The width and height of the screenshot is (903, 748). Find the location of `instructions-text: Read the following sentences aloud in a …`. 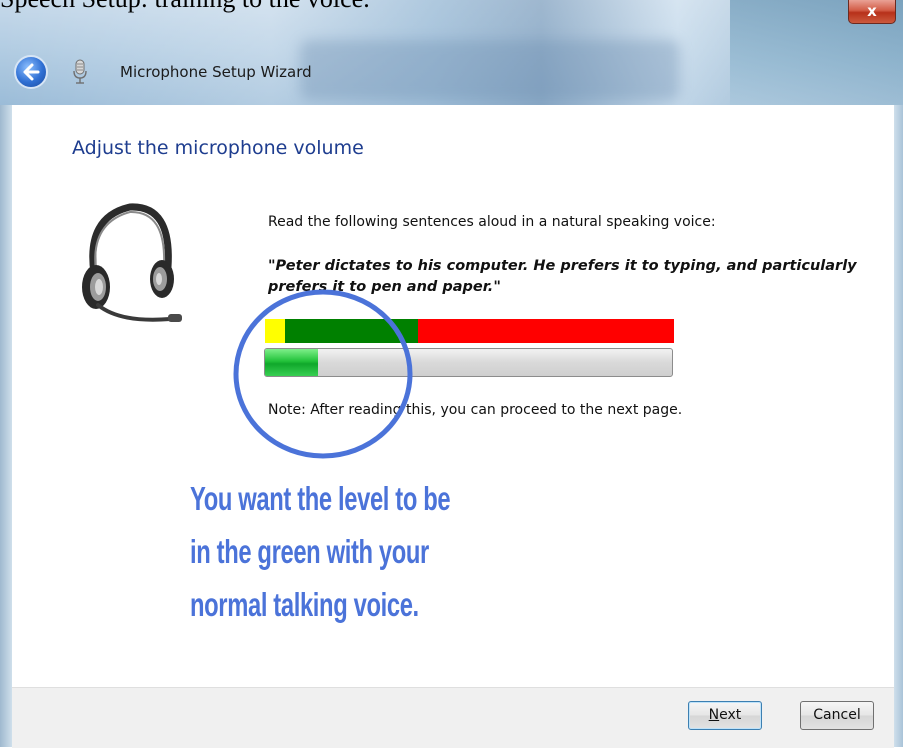

instructions-text: Read the following sentences aloud in a … is located at coordinates (492, 222).